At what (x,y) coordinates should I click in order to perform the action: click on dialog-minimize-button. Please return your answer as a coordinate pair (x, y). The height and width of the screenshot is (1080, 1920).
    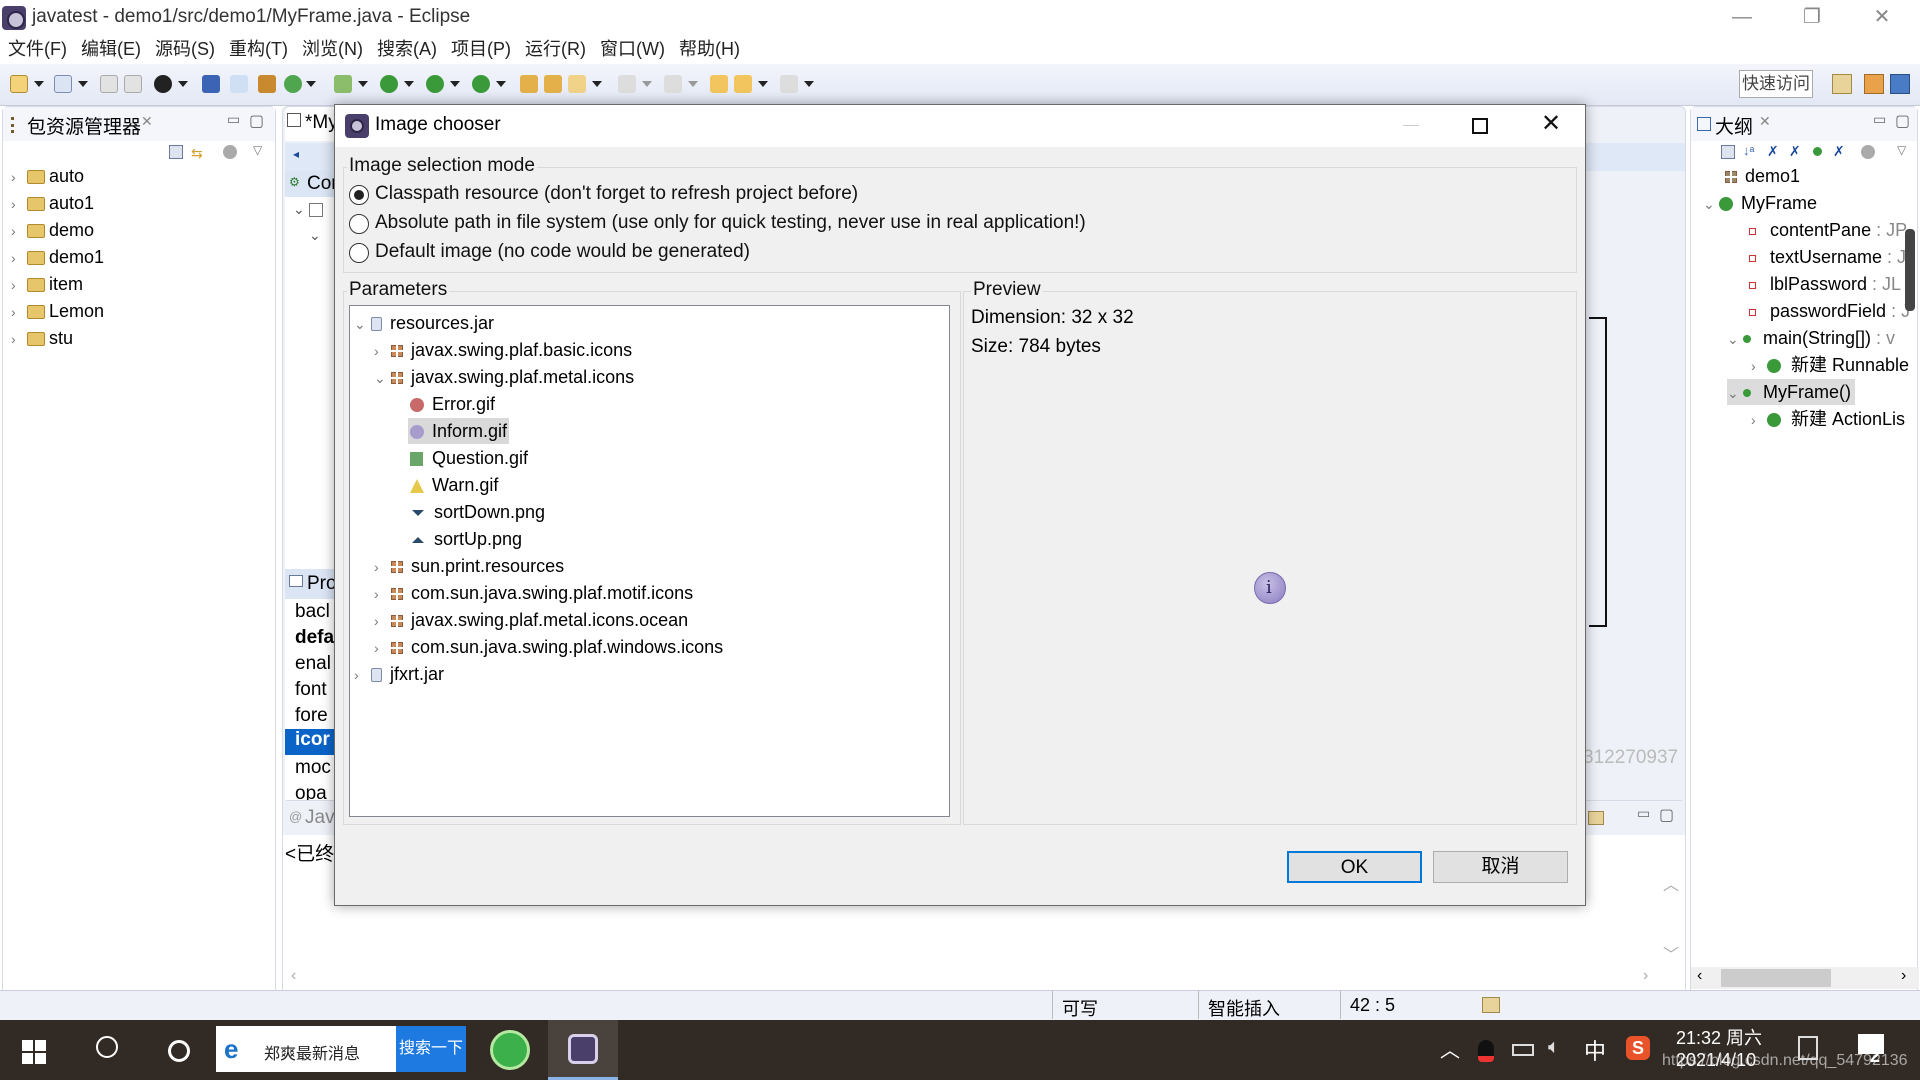
    Looking at the image, I should click on (1411, 125).